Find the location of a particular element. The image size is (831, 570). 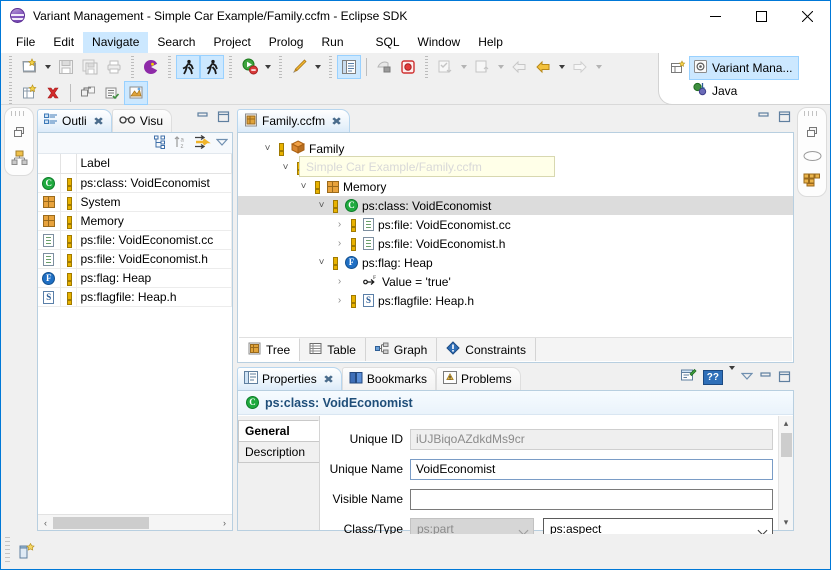

external-tools-dropdown is located at coordinates (317, 67).